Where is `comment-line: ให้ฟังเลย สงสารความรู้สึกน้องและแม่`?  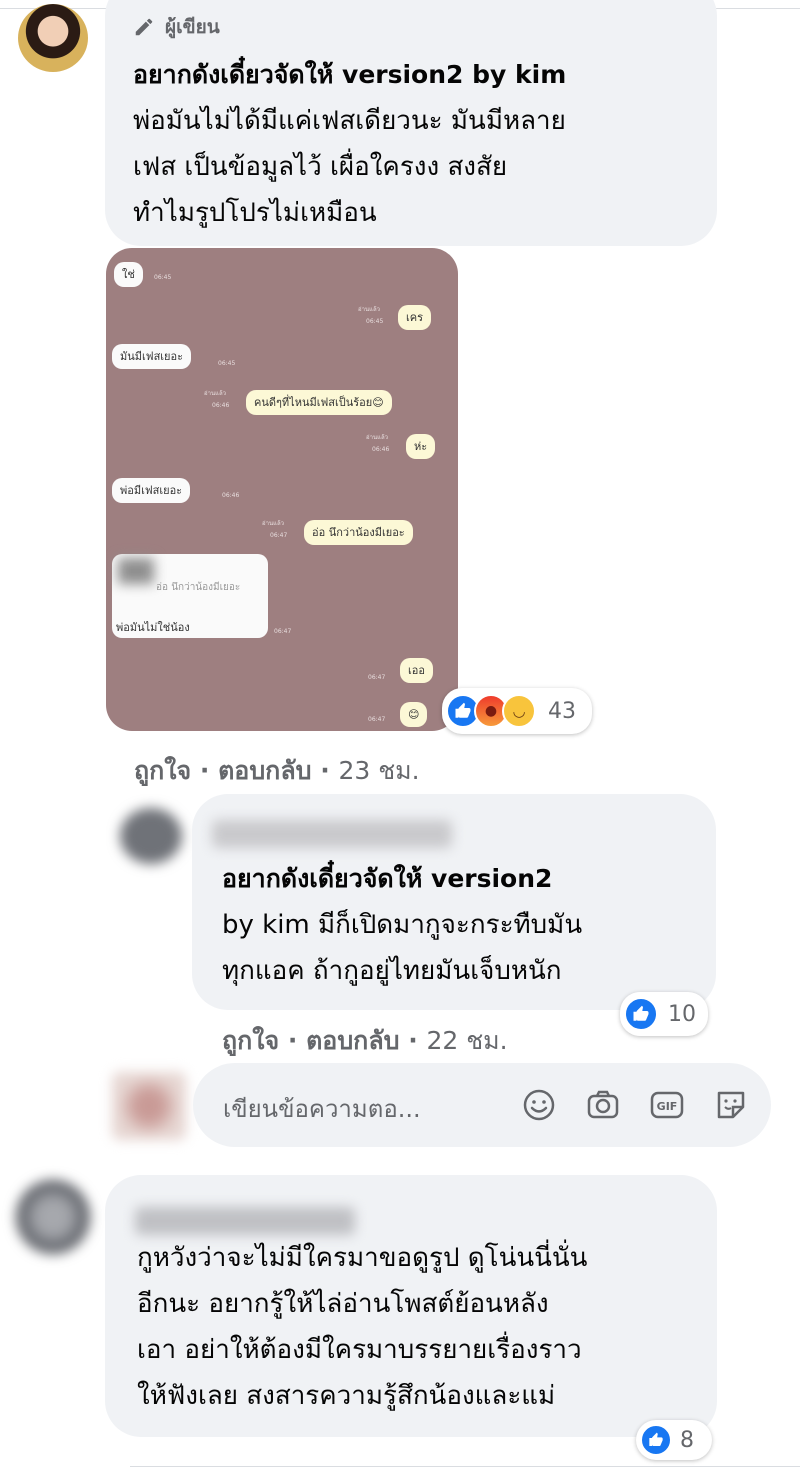
comment-line: ให้ฟังเลย สงสารความรู้สึกน้องและแม่ is located at coordinates (346, 1396).